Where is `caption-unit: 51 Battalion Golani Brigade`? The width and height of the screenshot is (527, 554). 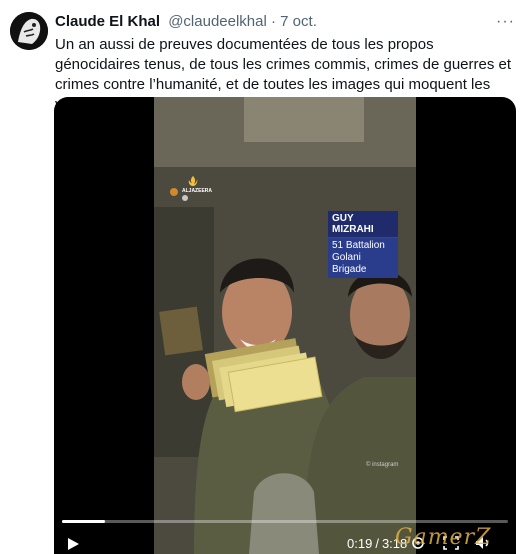 caption-unit: 51 Battalion Golani Brigade is located at coordinates (363, 258).